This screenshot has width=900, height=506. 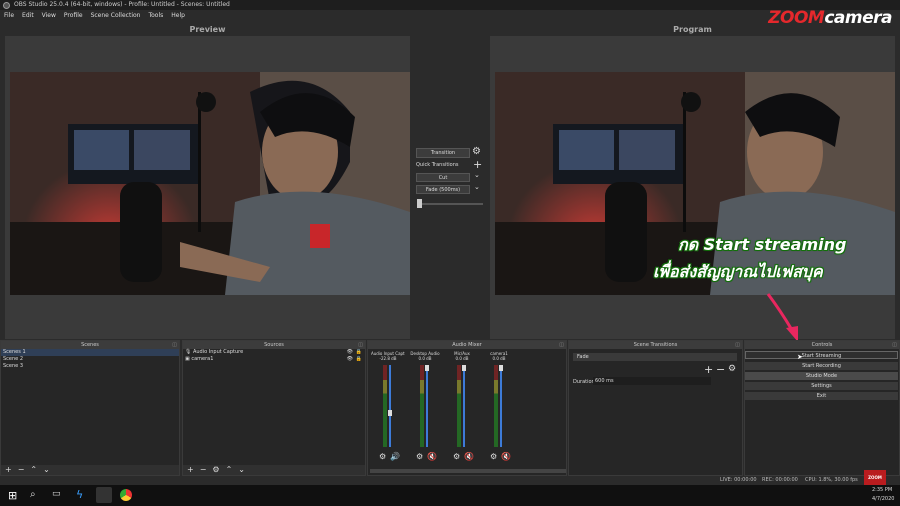 What do you see at coordinates (821, 366) in the screenshot?
I see `start-recording-button: Start Recording` at bounding box center [821, 366].